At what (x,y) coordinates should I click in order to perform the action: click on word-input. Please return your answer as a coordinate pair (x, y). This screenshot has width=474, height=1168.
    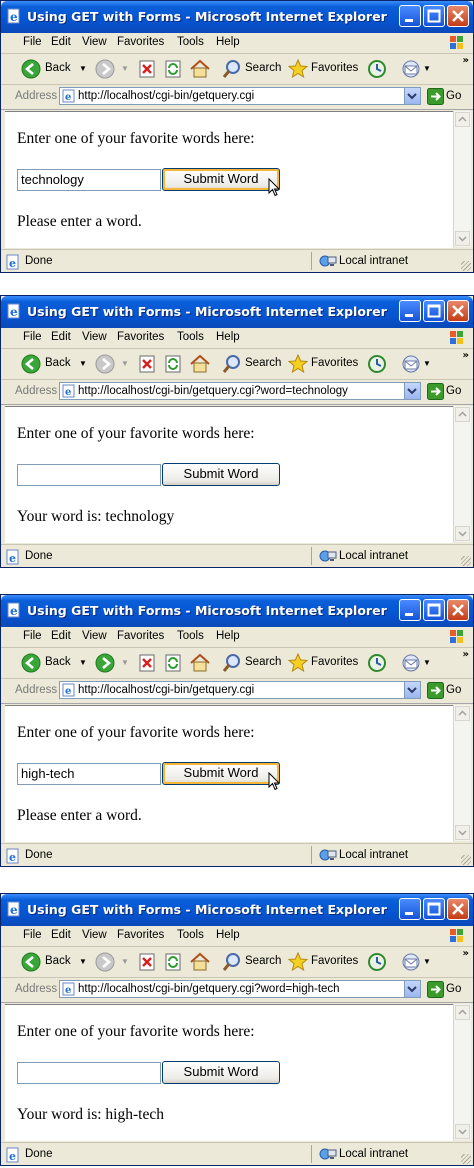
    Looking at the image, I should click on (89, 475).